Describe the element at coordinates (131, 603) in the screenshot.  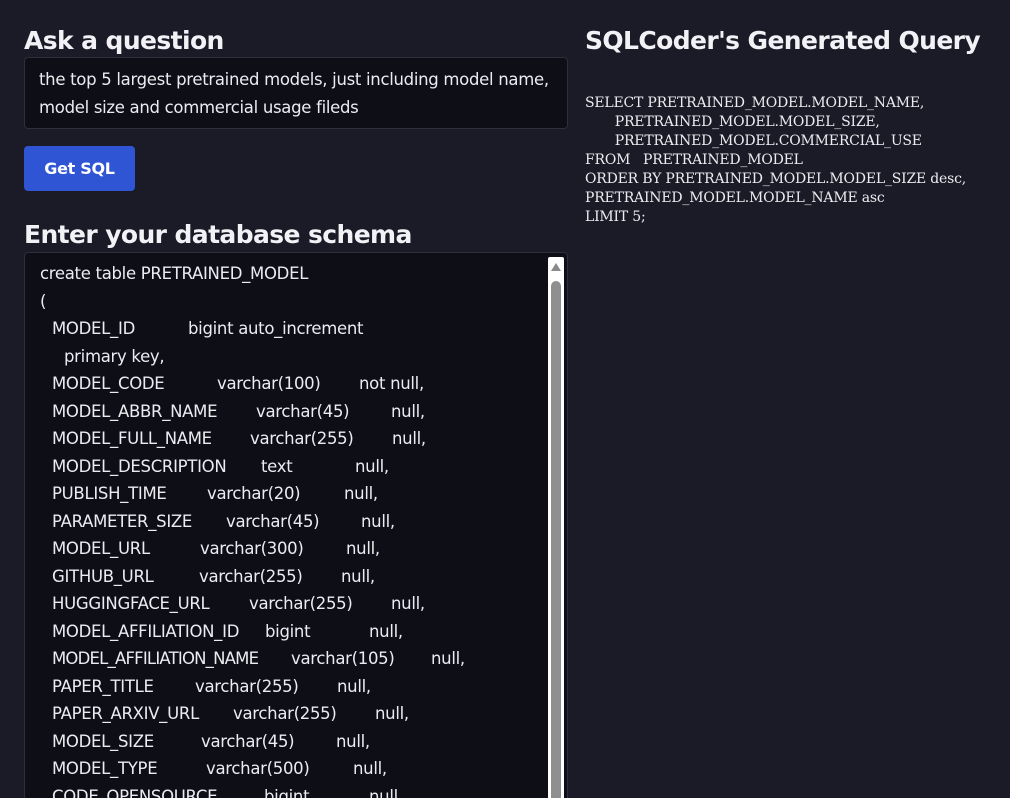
I see `schema-column-name: HUGGINGFACE_URL` at that location.